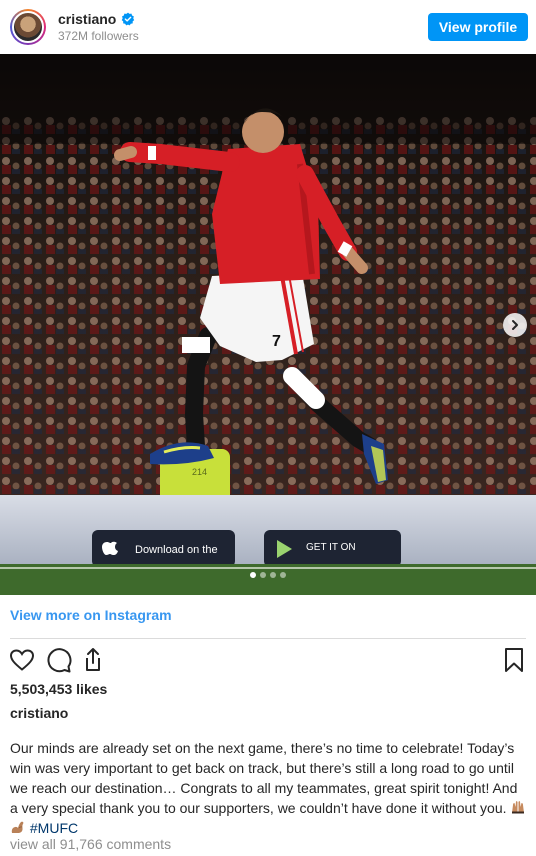  What do you see at coordinates (268, 27) in the screenshot?
I see `post-header: cristiano 372M followers View profile` at bounding box center [268, 27].